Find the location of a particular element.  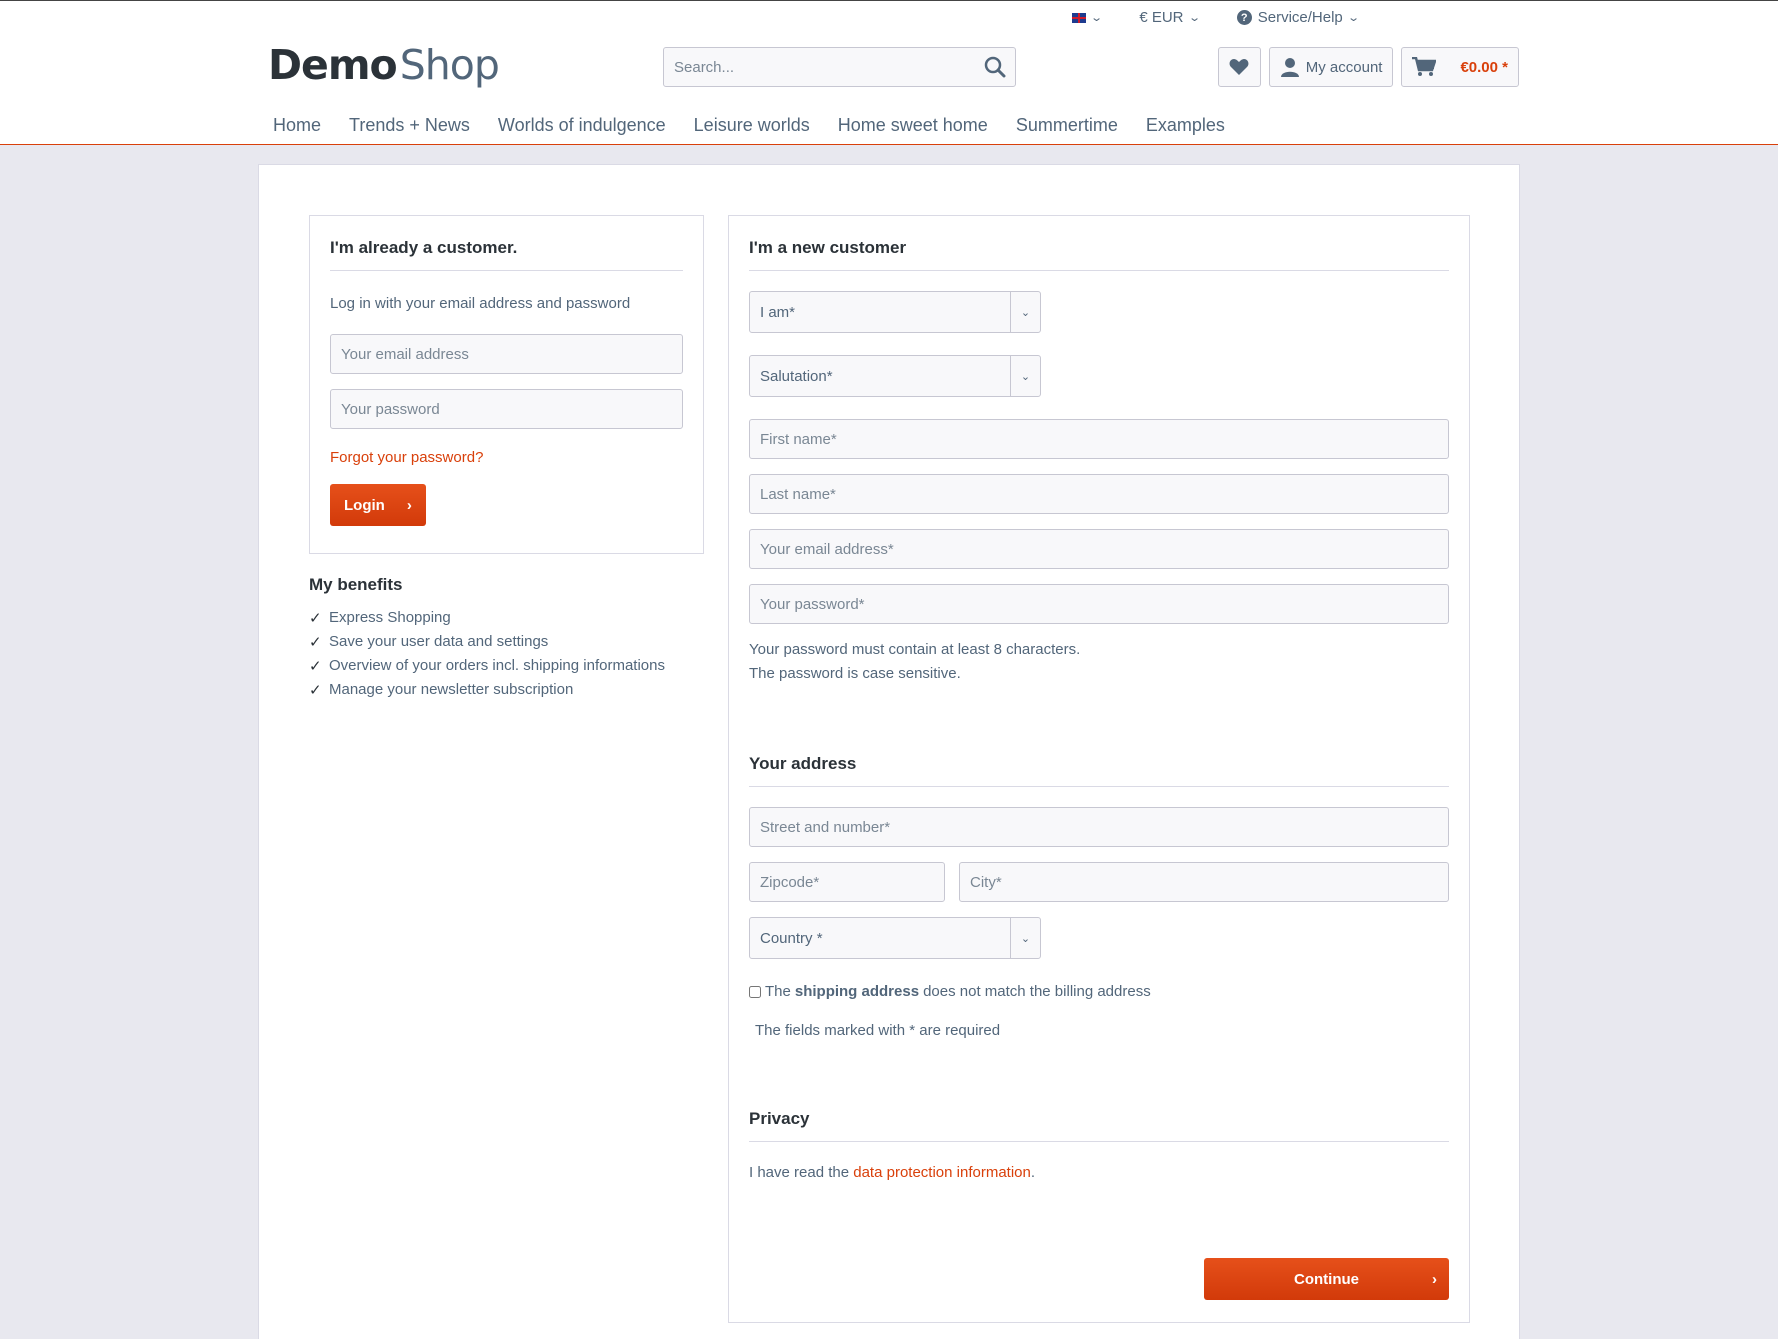

search-bar is located at coordinates (839, 67).